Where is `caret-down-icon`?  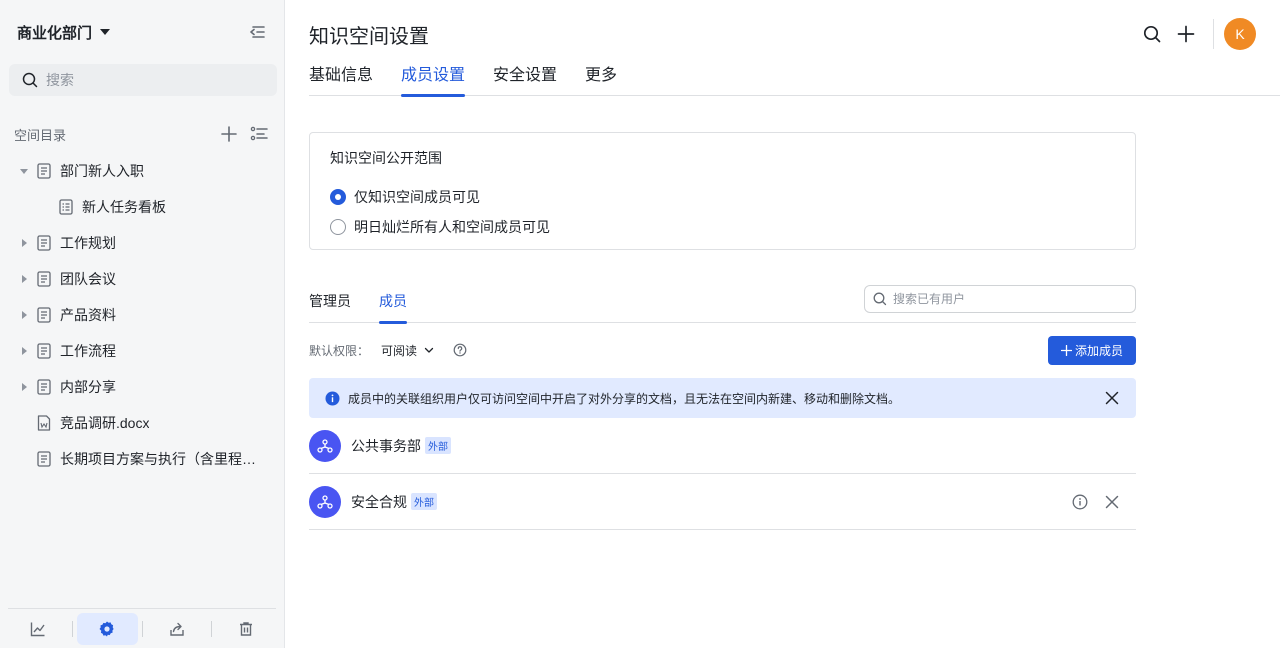
caret-down-icon is located at coordinates (105, 32).